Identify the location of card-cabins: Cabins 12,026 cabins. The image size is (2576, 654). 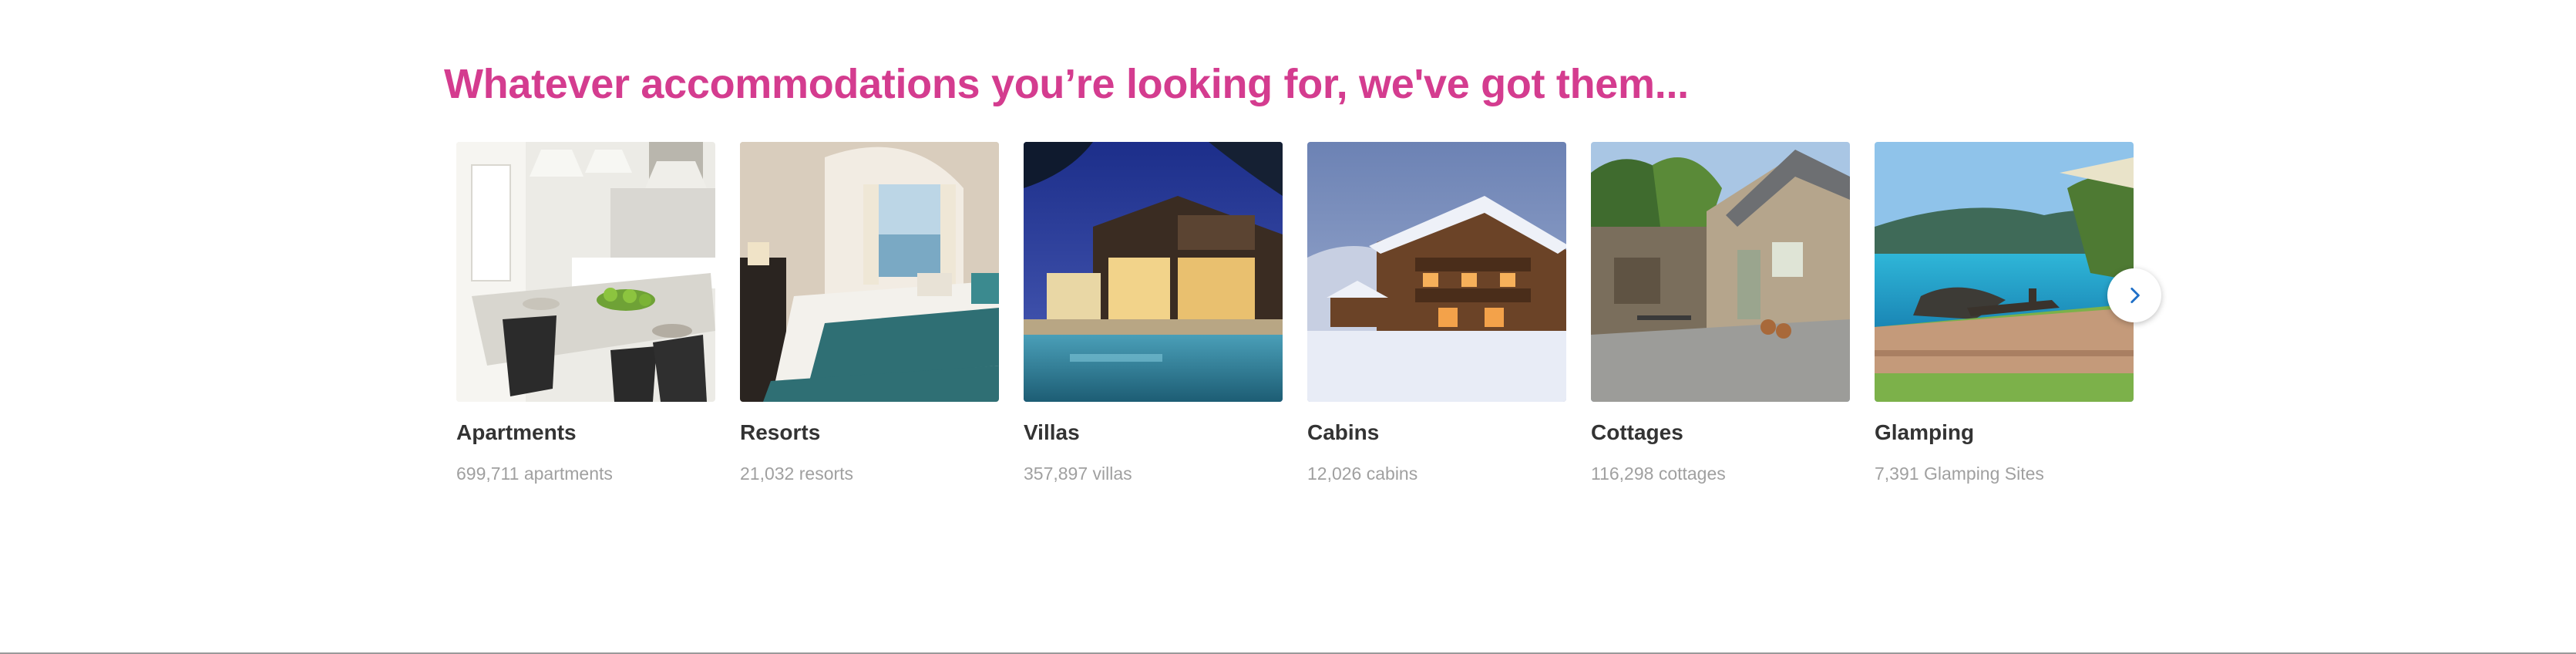
(1436, 313).